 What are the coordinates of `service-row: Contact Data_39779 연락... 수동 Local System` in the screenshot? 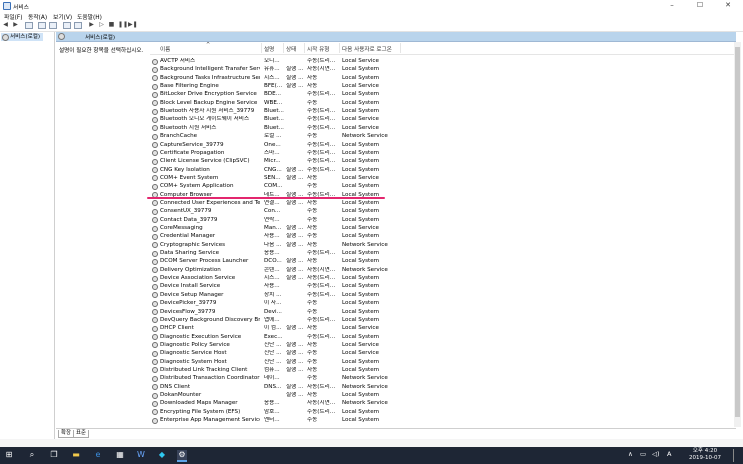 It's located at (443, 220).